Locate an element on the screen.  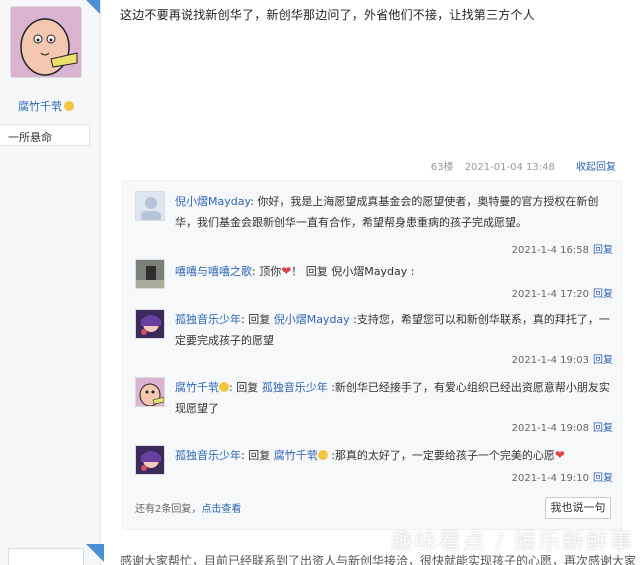
reply-body: 孤独音乐少年: 回复 腐竹千茕 :那真的太好了，一定要给孩子一个完美的心愿❤ is located at coordinates (395, 455).